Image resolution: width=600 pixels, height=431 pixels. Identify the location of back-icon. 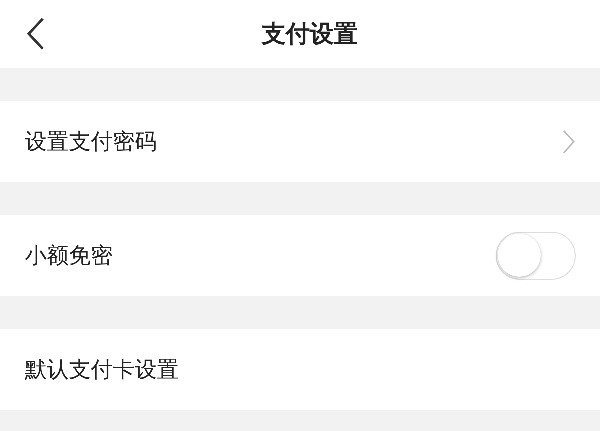
(36, 34).